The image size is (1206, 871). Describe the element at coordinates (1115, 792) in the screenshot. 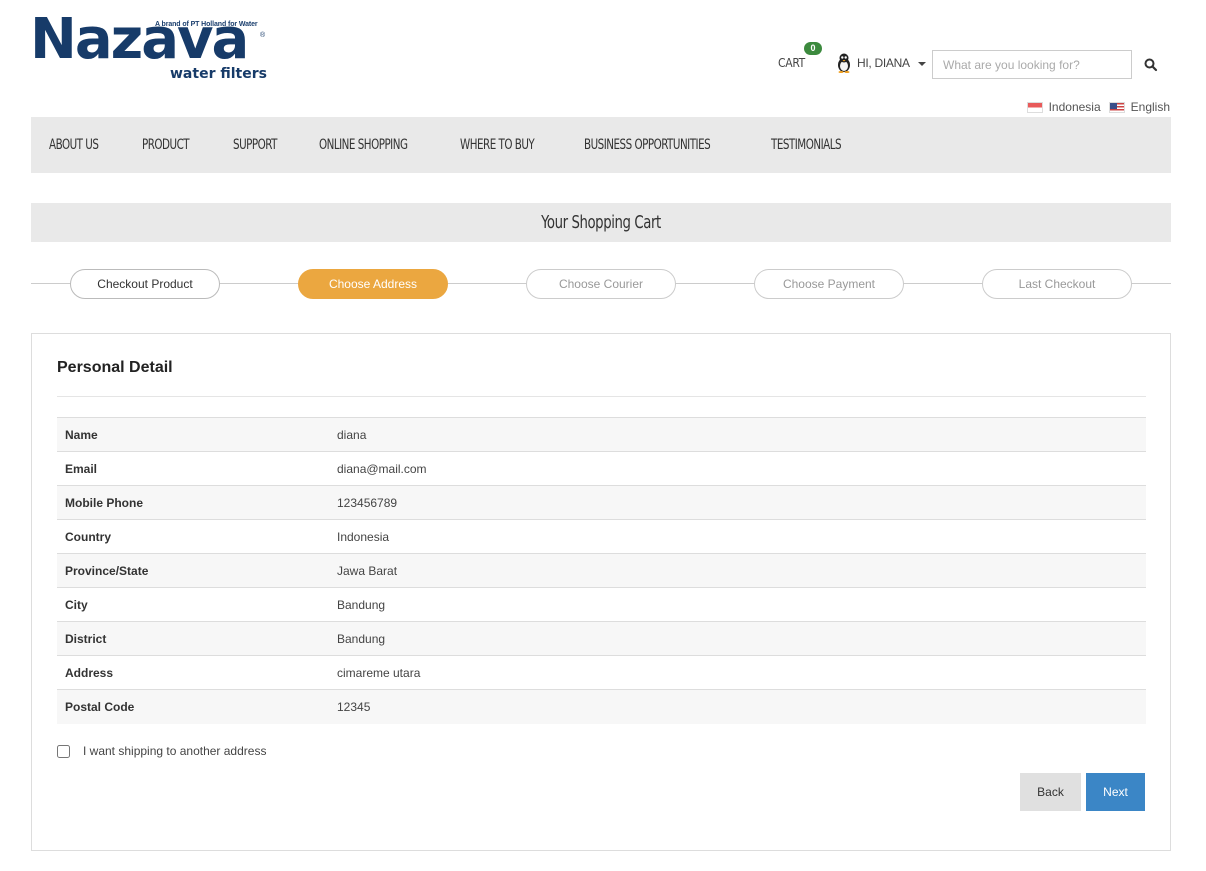

I see `next-button: Next` at that location.